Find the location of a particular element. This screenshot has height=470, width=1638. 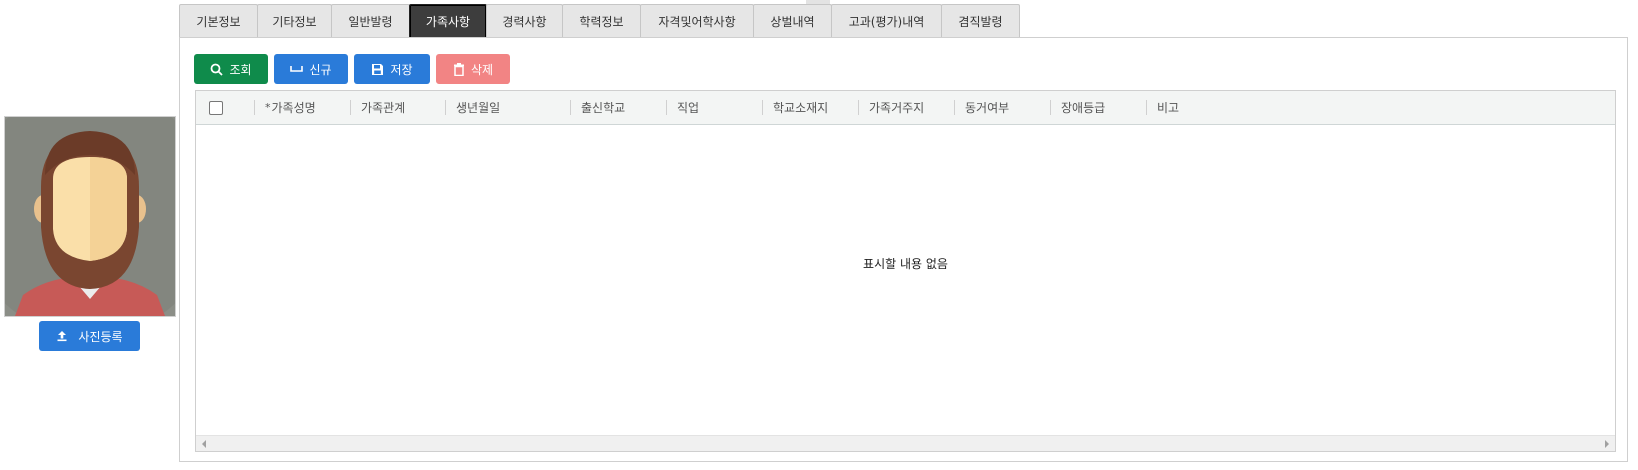

column-header-2: 생년월일 is located at coordinates (507, 107).